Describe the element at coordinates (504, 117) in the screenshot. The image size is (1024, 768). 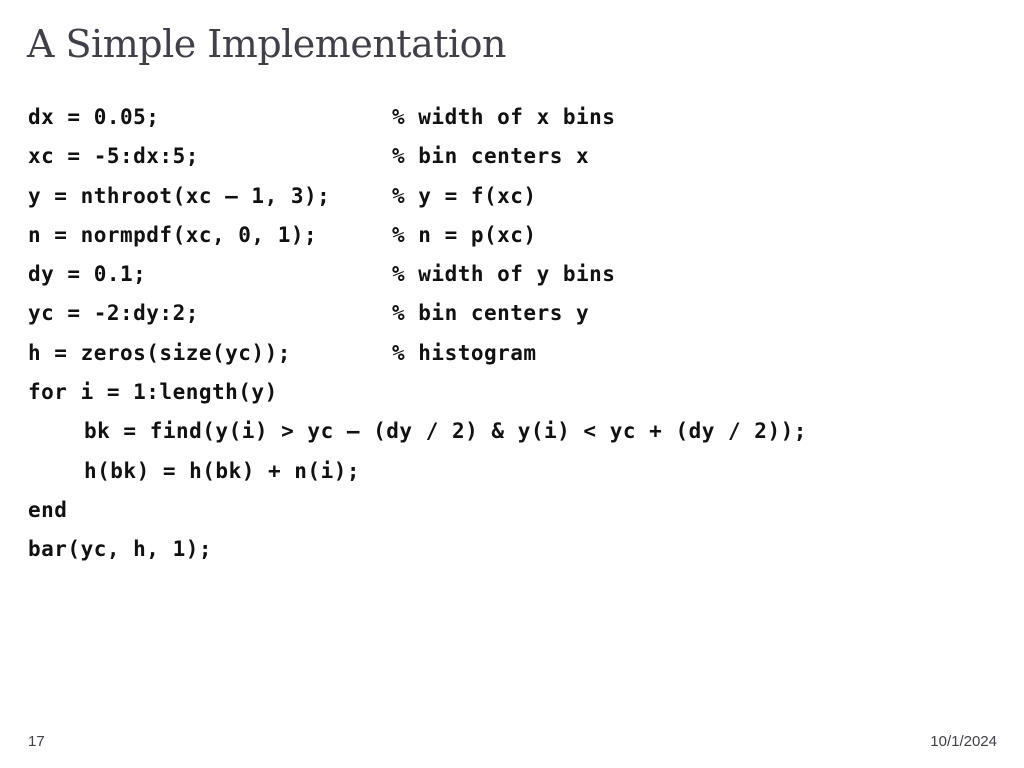
I see `code-comment: % width of x bins` at that location.